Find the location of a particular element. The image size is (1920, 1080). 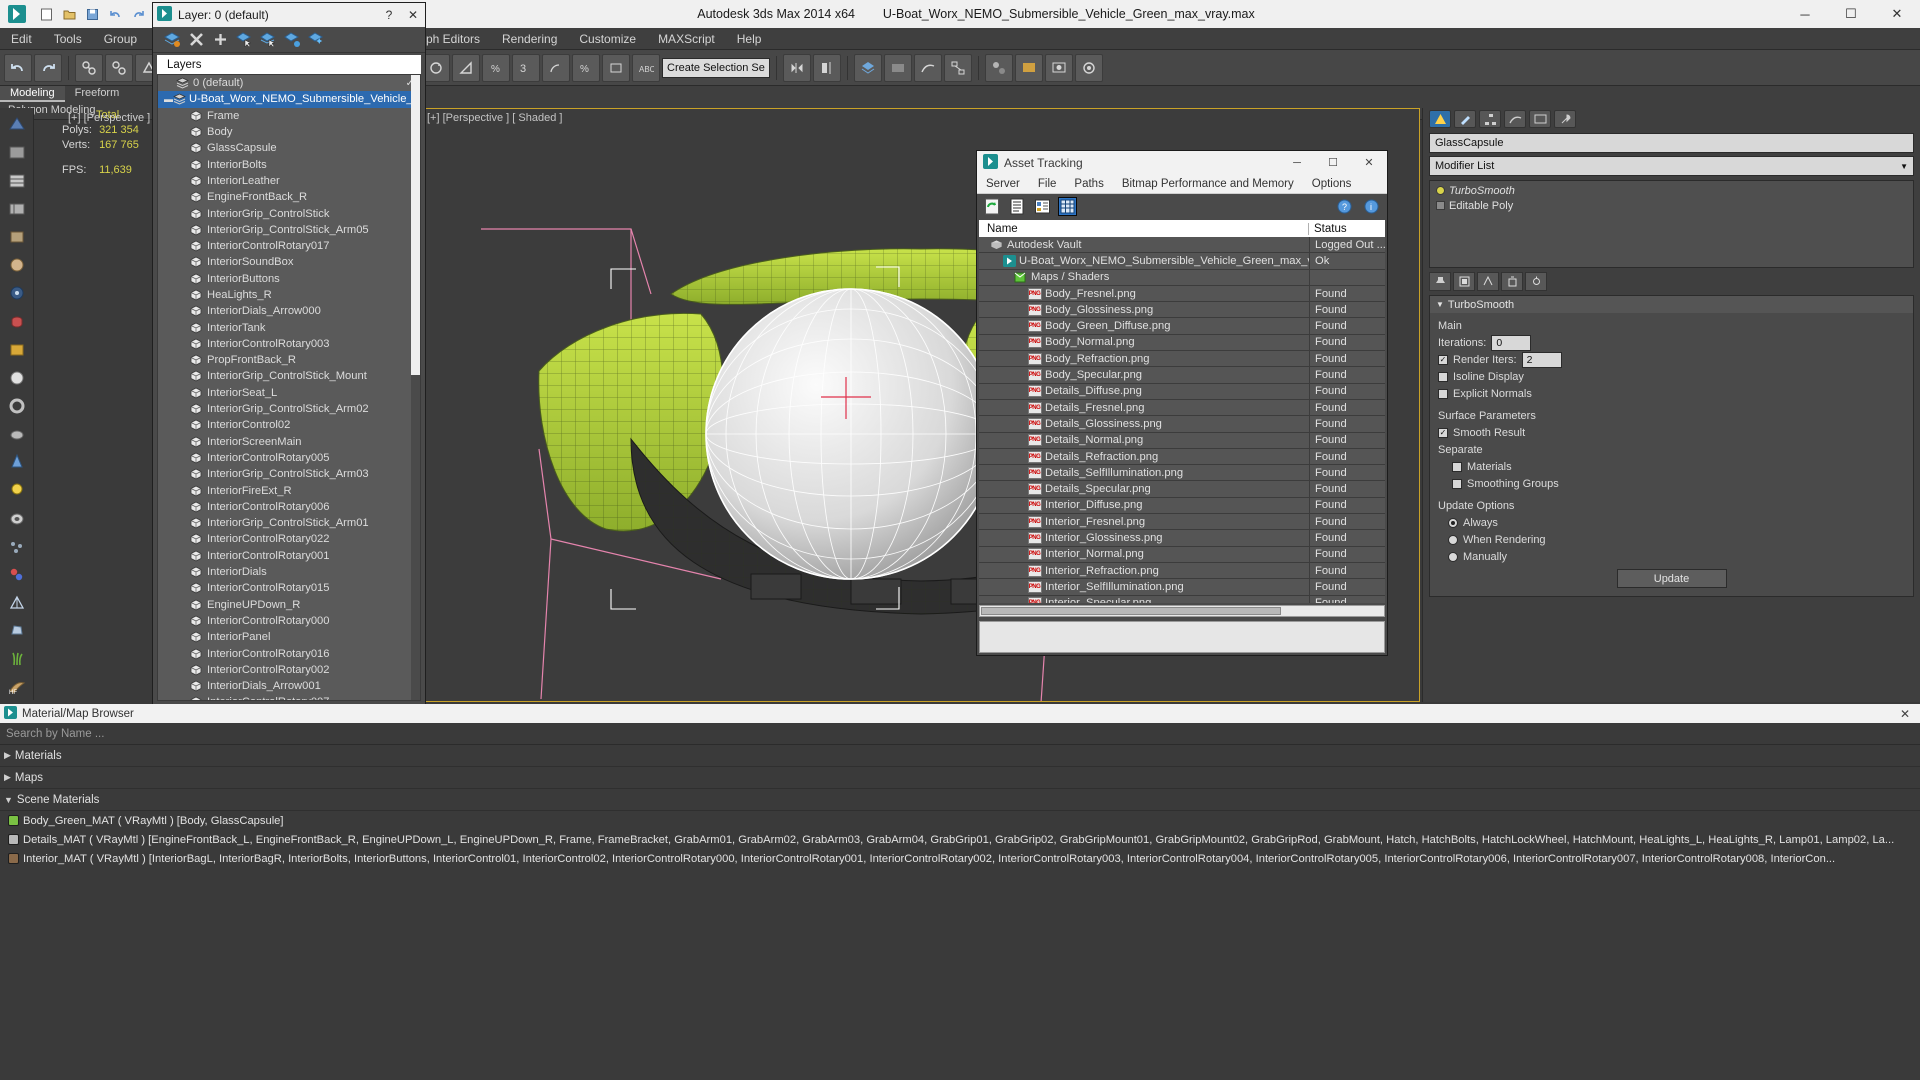

sphere-icon is located at coordinates (17, 377).